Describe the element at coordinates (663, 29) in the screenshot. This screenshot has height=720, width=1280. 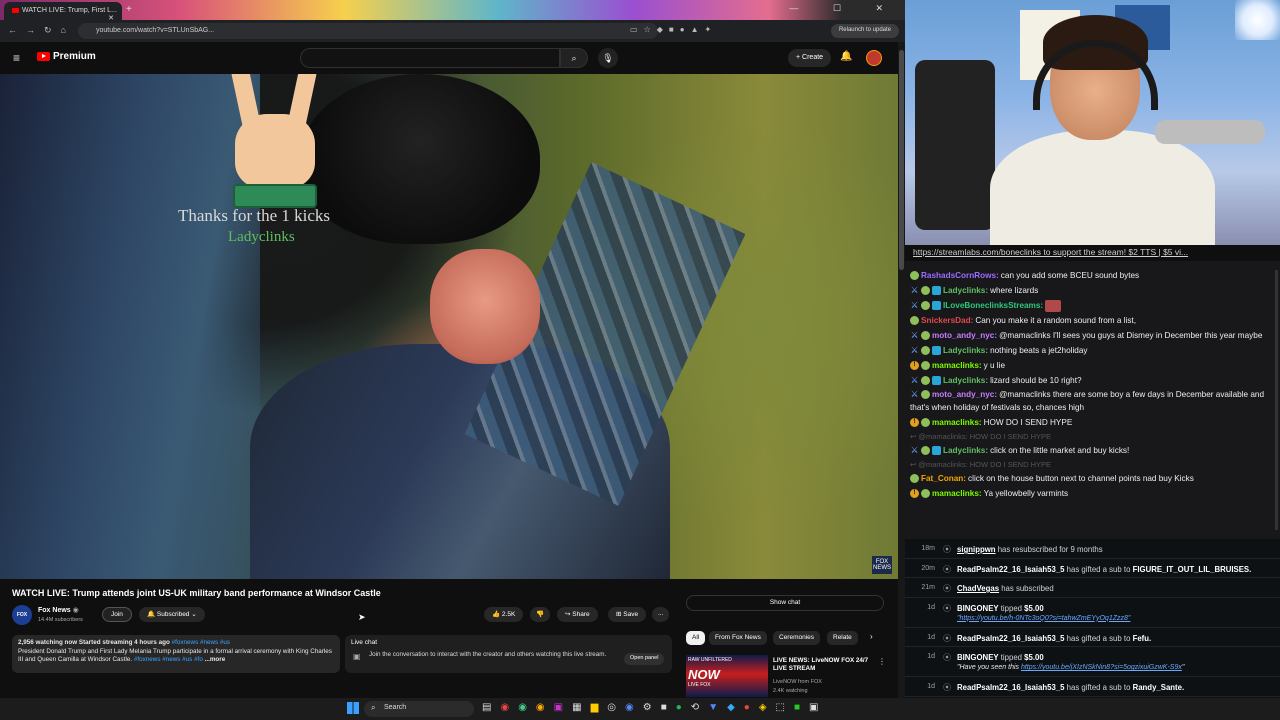
I see `extension-icon: ◆` at that location.